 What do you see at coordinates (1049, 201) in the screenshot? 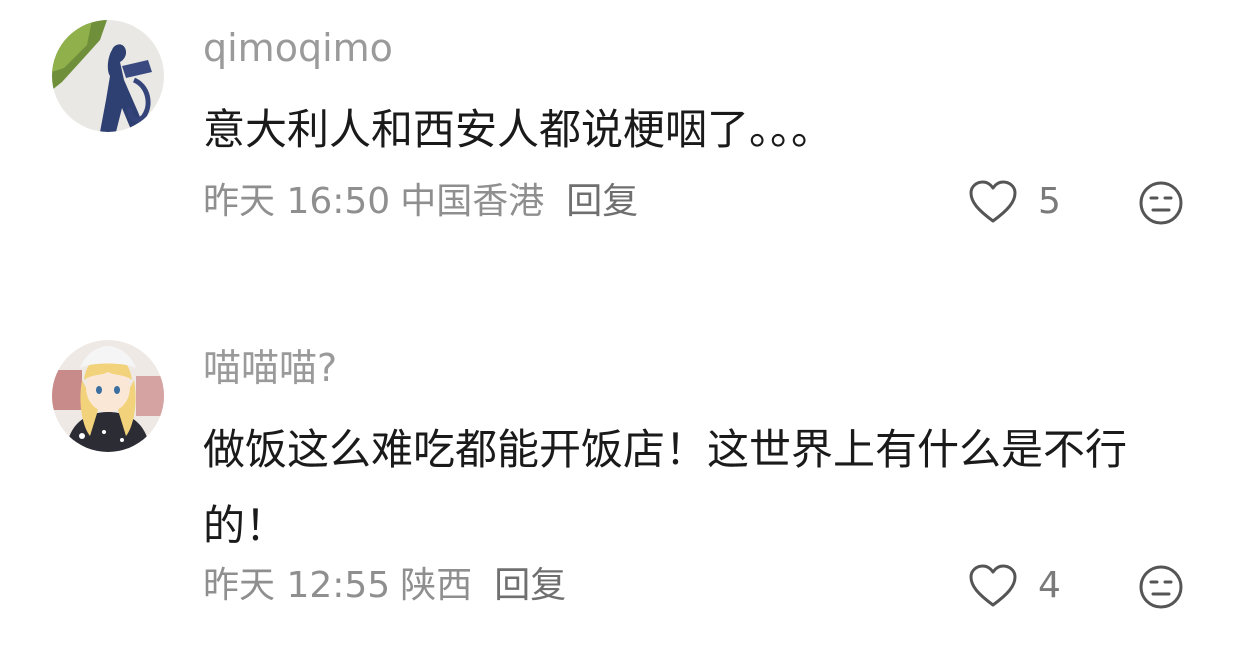
I see `like-count: 5` at bounding box center [1049, 201].